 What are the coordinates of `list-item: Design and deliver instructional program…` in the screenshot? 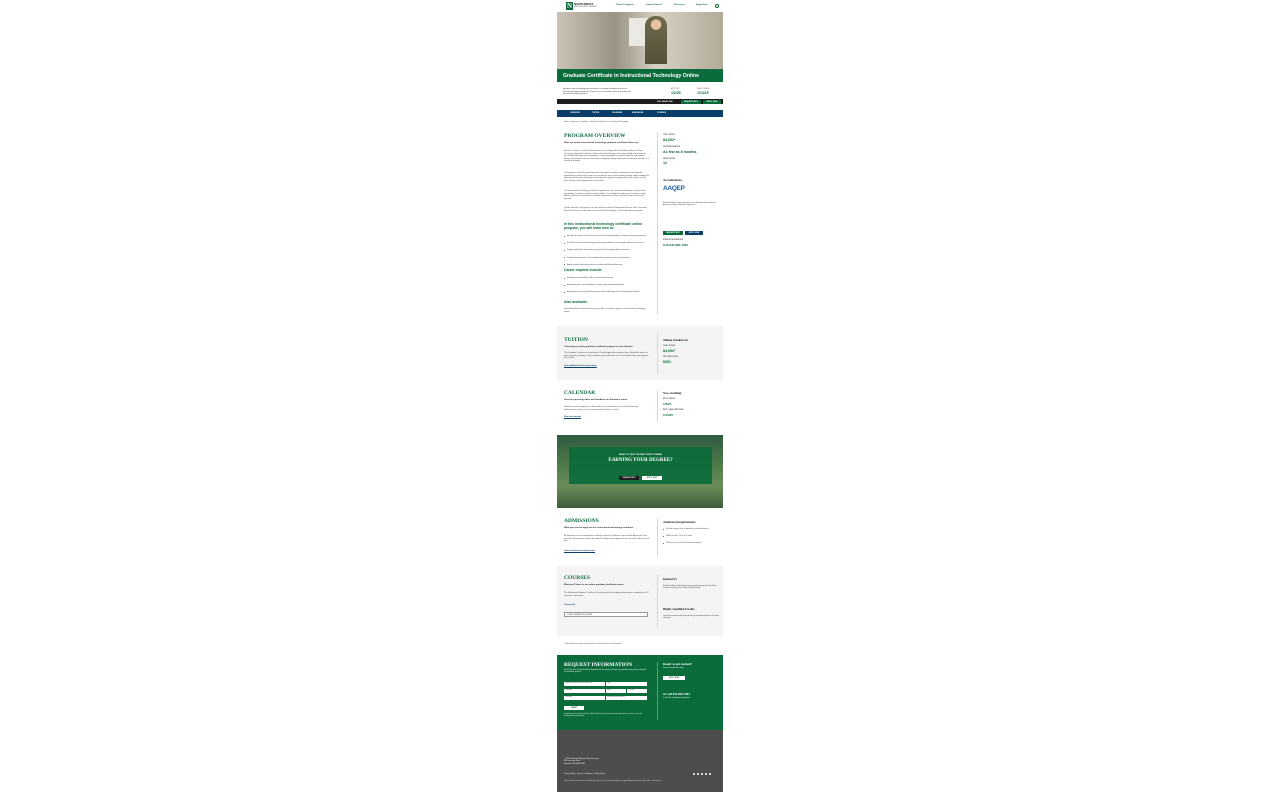 It's located at (607, 250).